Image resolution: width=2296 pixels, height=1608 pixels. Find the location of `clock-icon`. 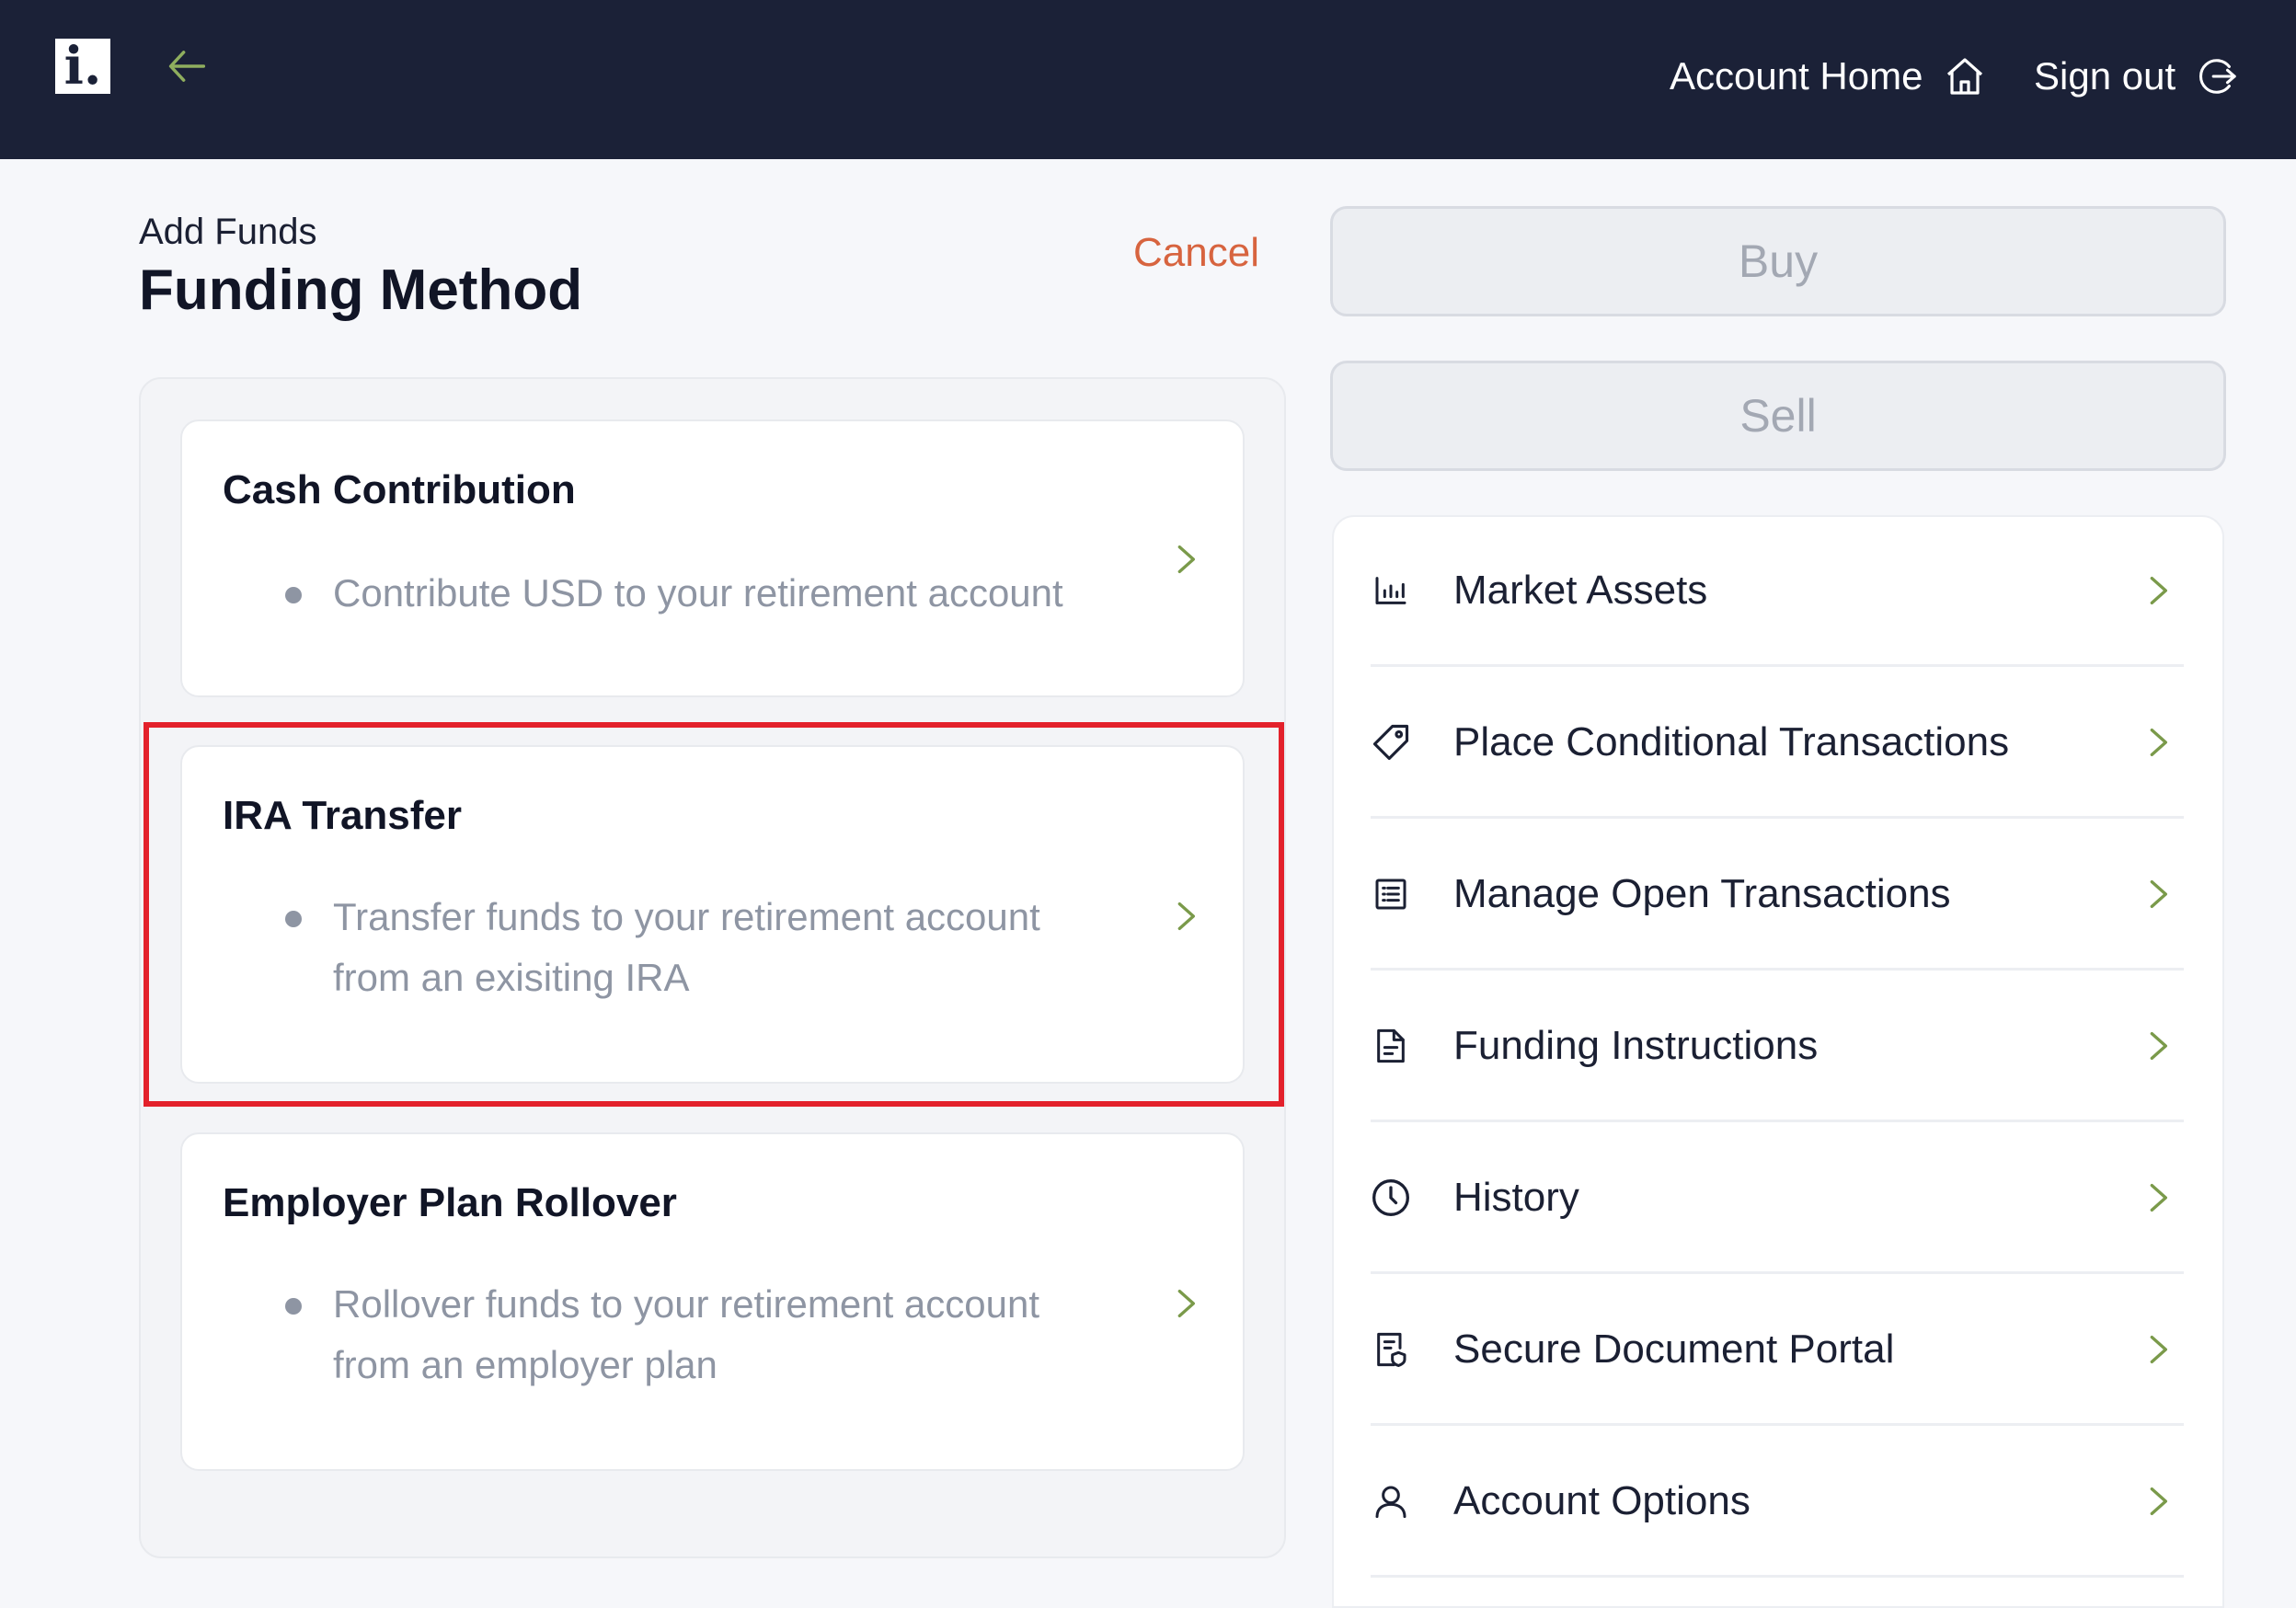

clock-icon is located at coordinates (1391, 1197).